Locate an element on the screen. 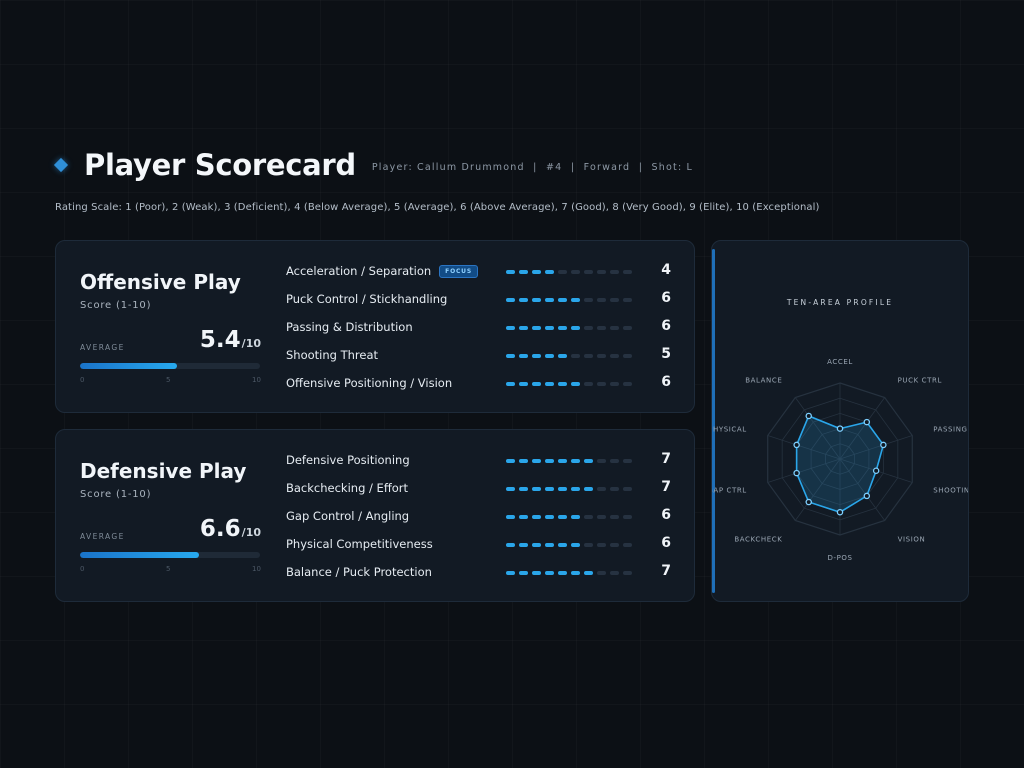 This screenshot has height=768, width=1024. skill-row: Balance / Puck Protection 7 is located at coordinates (481, 572).